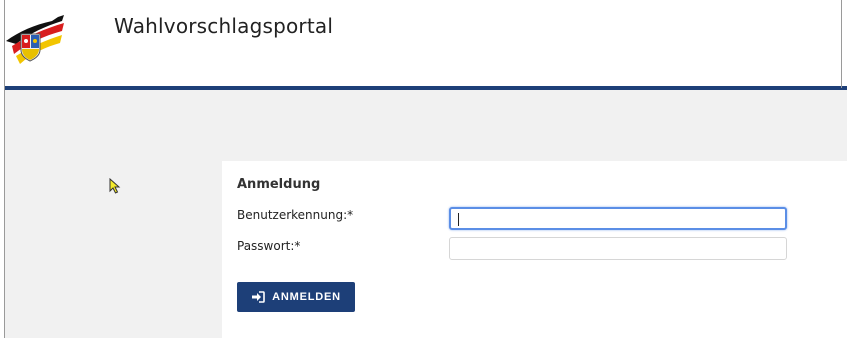  What do you see at coordinates (841, 44) in the screenshot?
I see `header-right-border` at bounding box center [841, 44].